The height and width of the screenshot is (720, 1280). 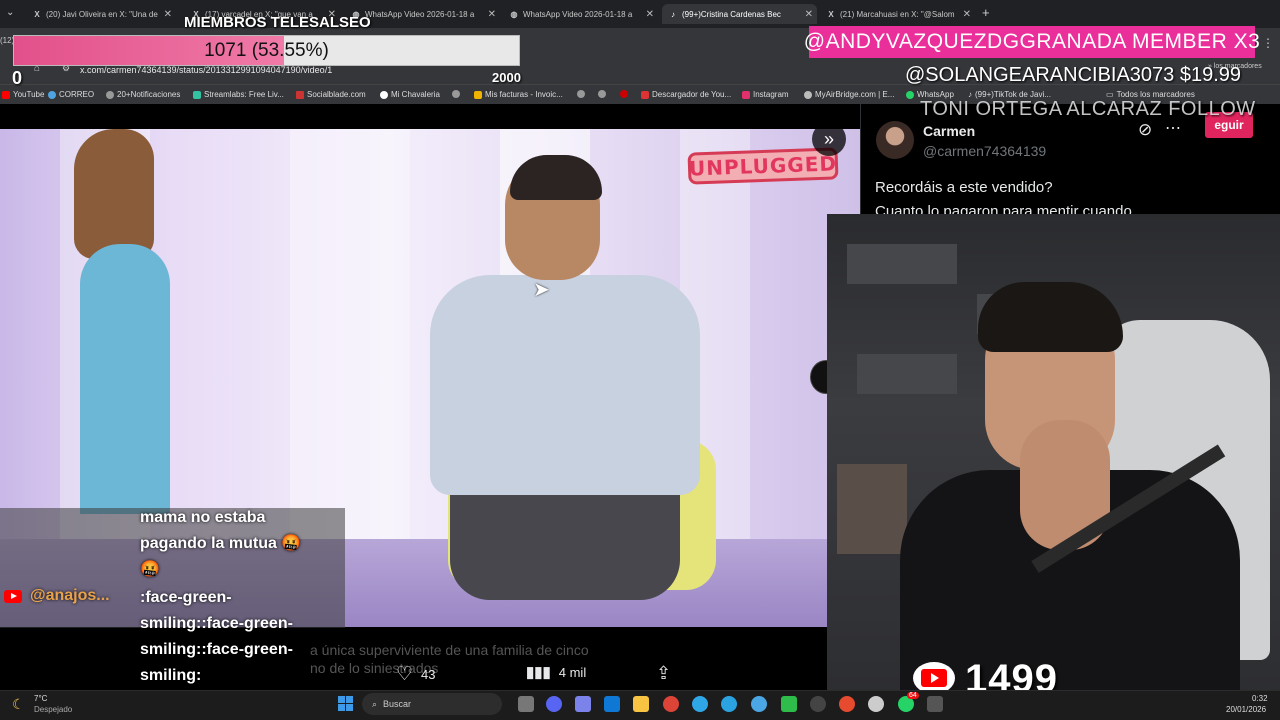 I want to click on windows-start-button, so click(x=345, y=703).